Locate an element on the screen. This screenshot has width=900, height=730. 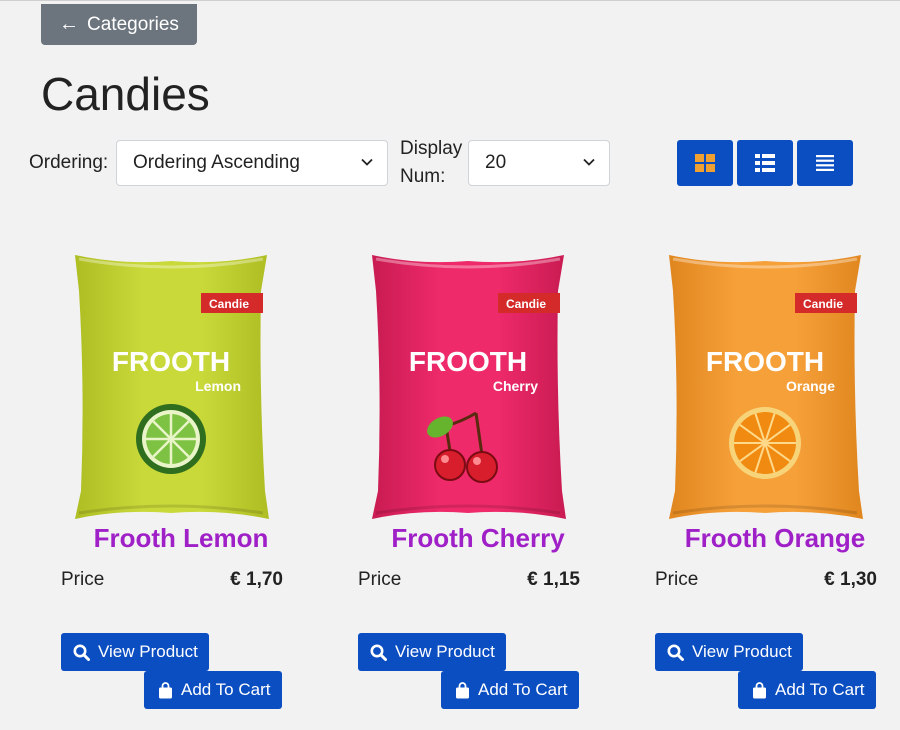
product-image: Candie FROOTH Orange is located at coordinates (765, 387).